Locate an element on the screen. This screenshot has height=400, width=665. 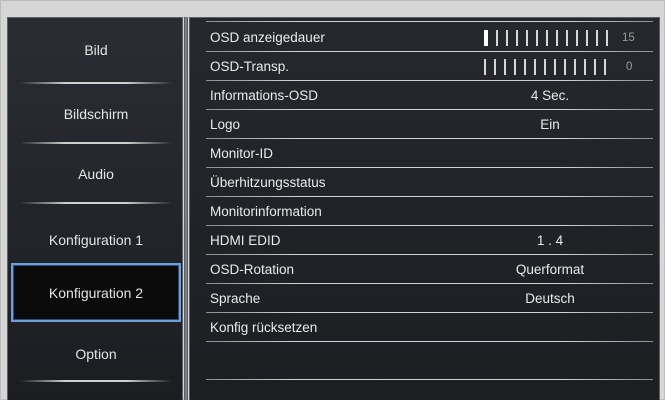
row-label: HDMI EDID is located at coordinates (245, 240).